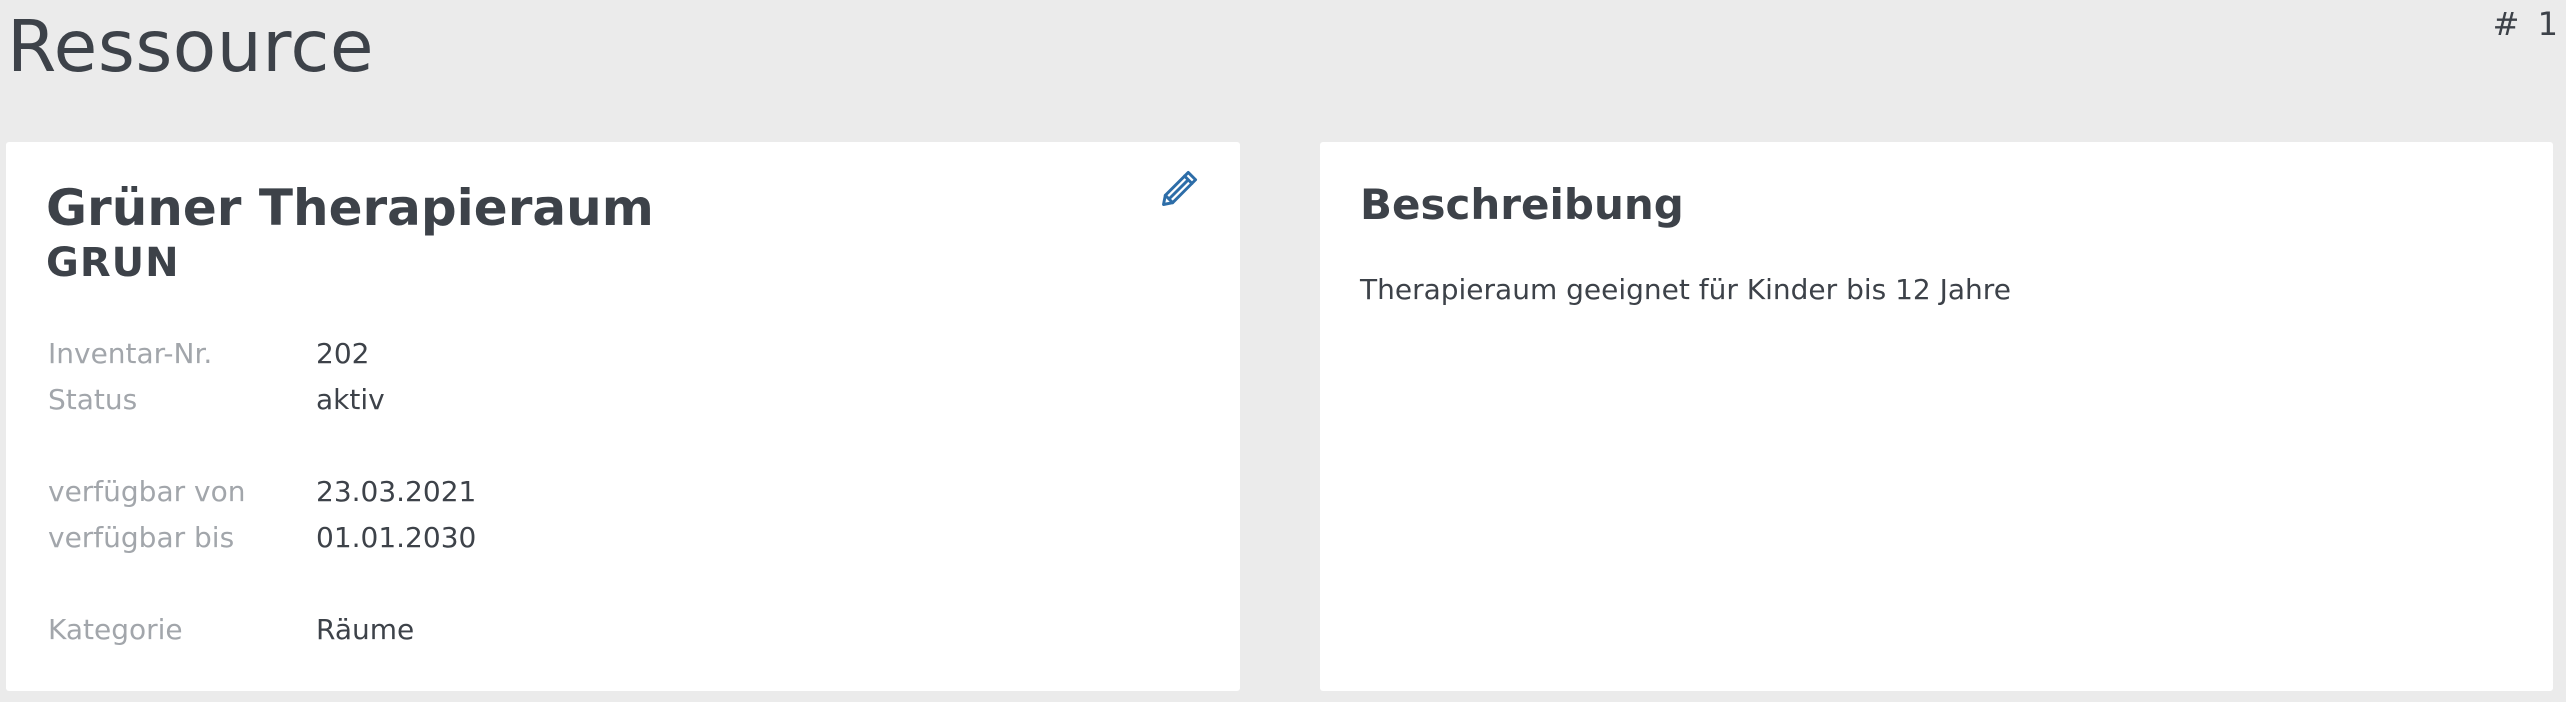 Image resolution: width=2566 pixels, height=702 pixels. What do you see at coordinates (350, 399) in the screenshot?
I see `status-value: aktiv` at bounding box center [350, 399].